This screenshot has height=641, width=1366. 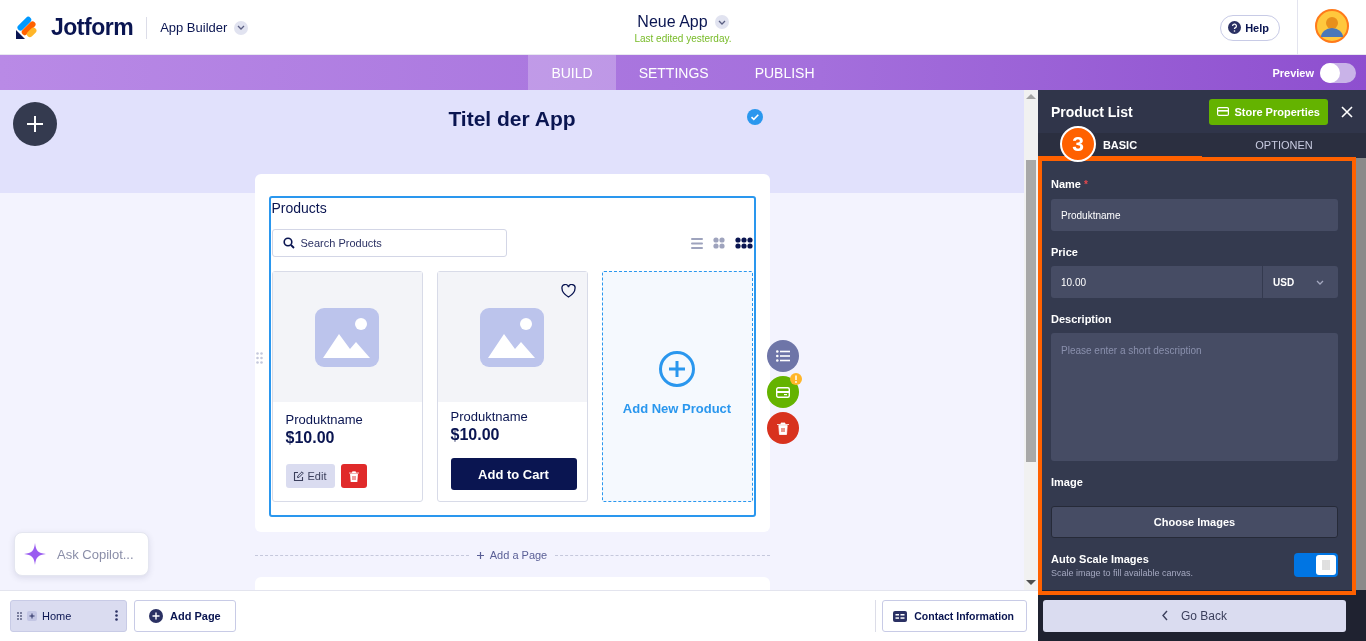 What do you see at coordinates (784, 72) in the screenshot?
I see `nav-tab: PUBLISH` at bounding box center [784, 72].